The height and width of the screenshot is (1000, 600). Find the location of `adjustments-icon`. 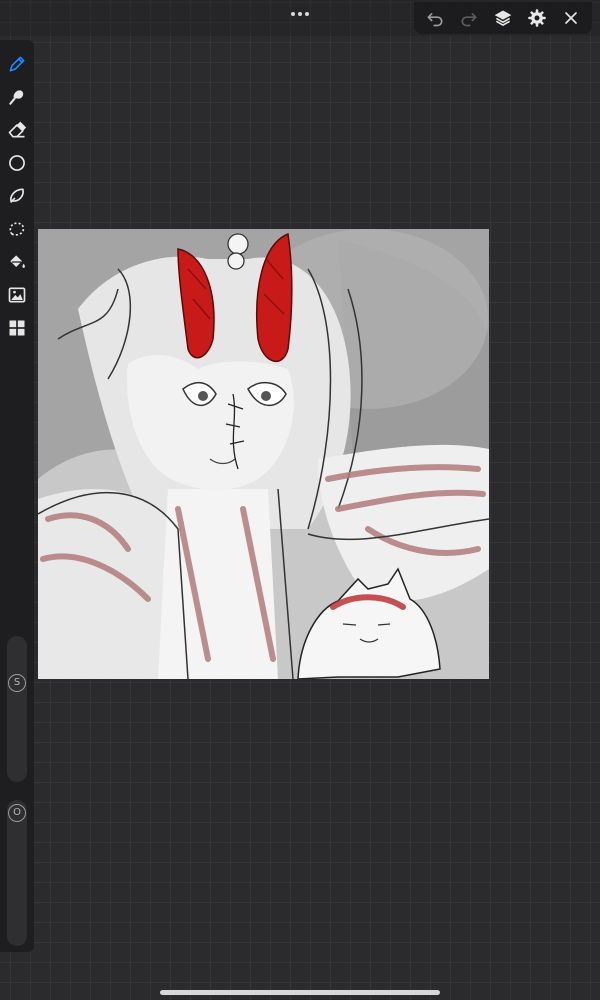

adjustments-icon is located at coordinates (17, 328).